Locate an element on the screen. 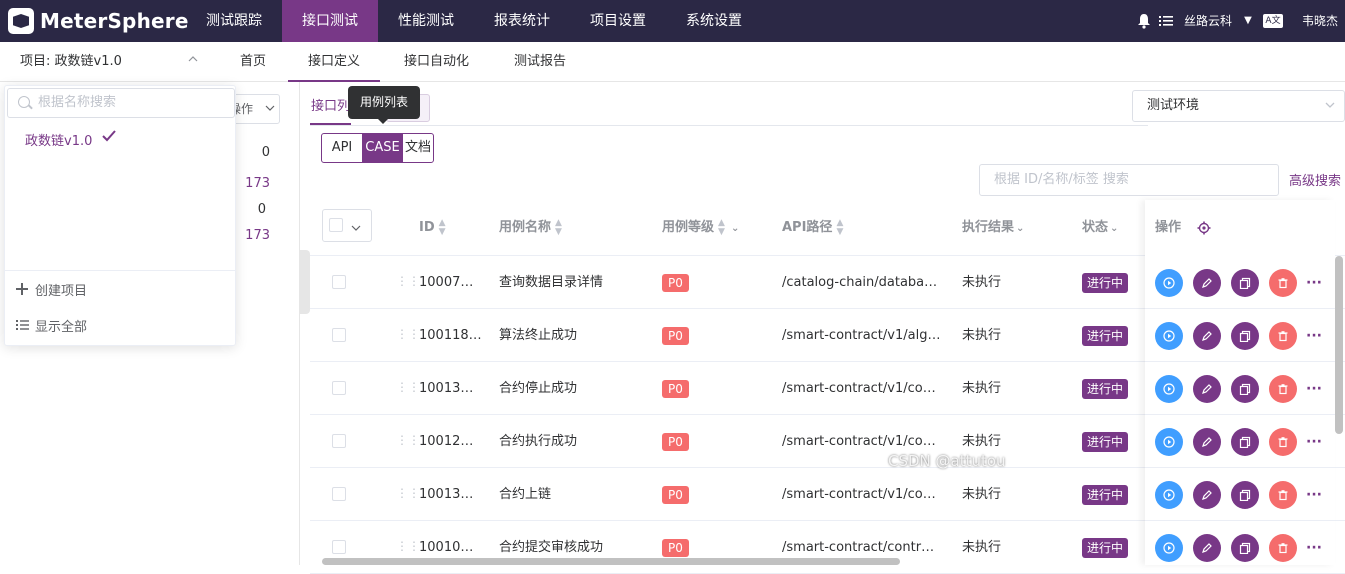  header-name: 用例名称 ▲ ▼ is located at coordinates (530, 228).